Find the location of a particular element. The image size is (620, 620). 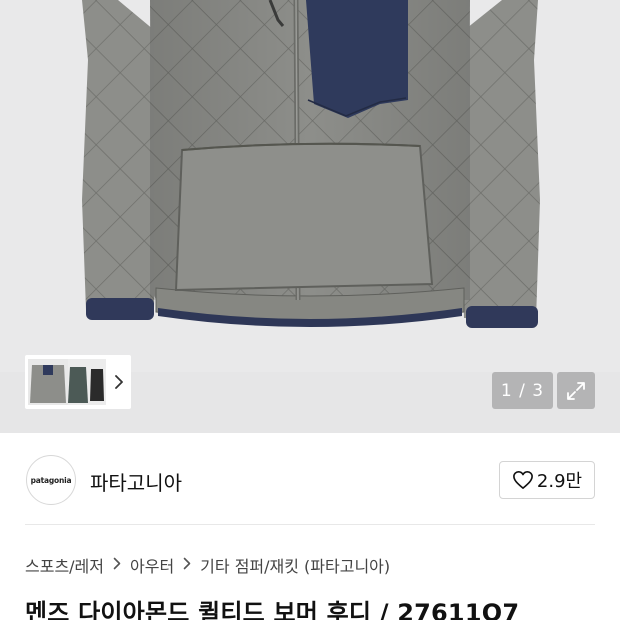

brand-logo-text: patagonia is located at coordinates (51, 480).